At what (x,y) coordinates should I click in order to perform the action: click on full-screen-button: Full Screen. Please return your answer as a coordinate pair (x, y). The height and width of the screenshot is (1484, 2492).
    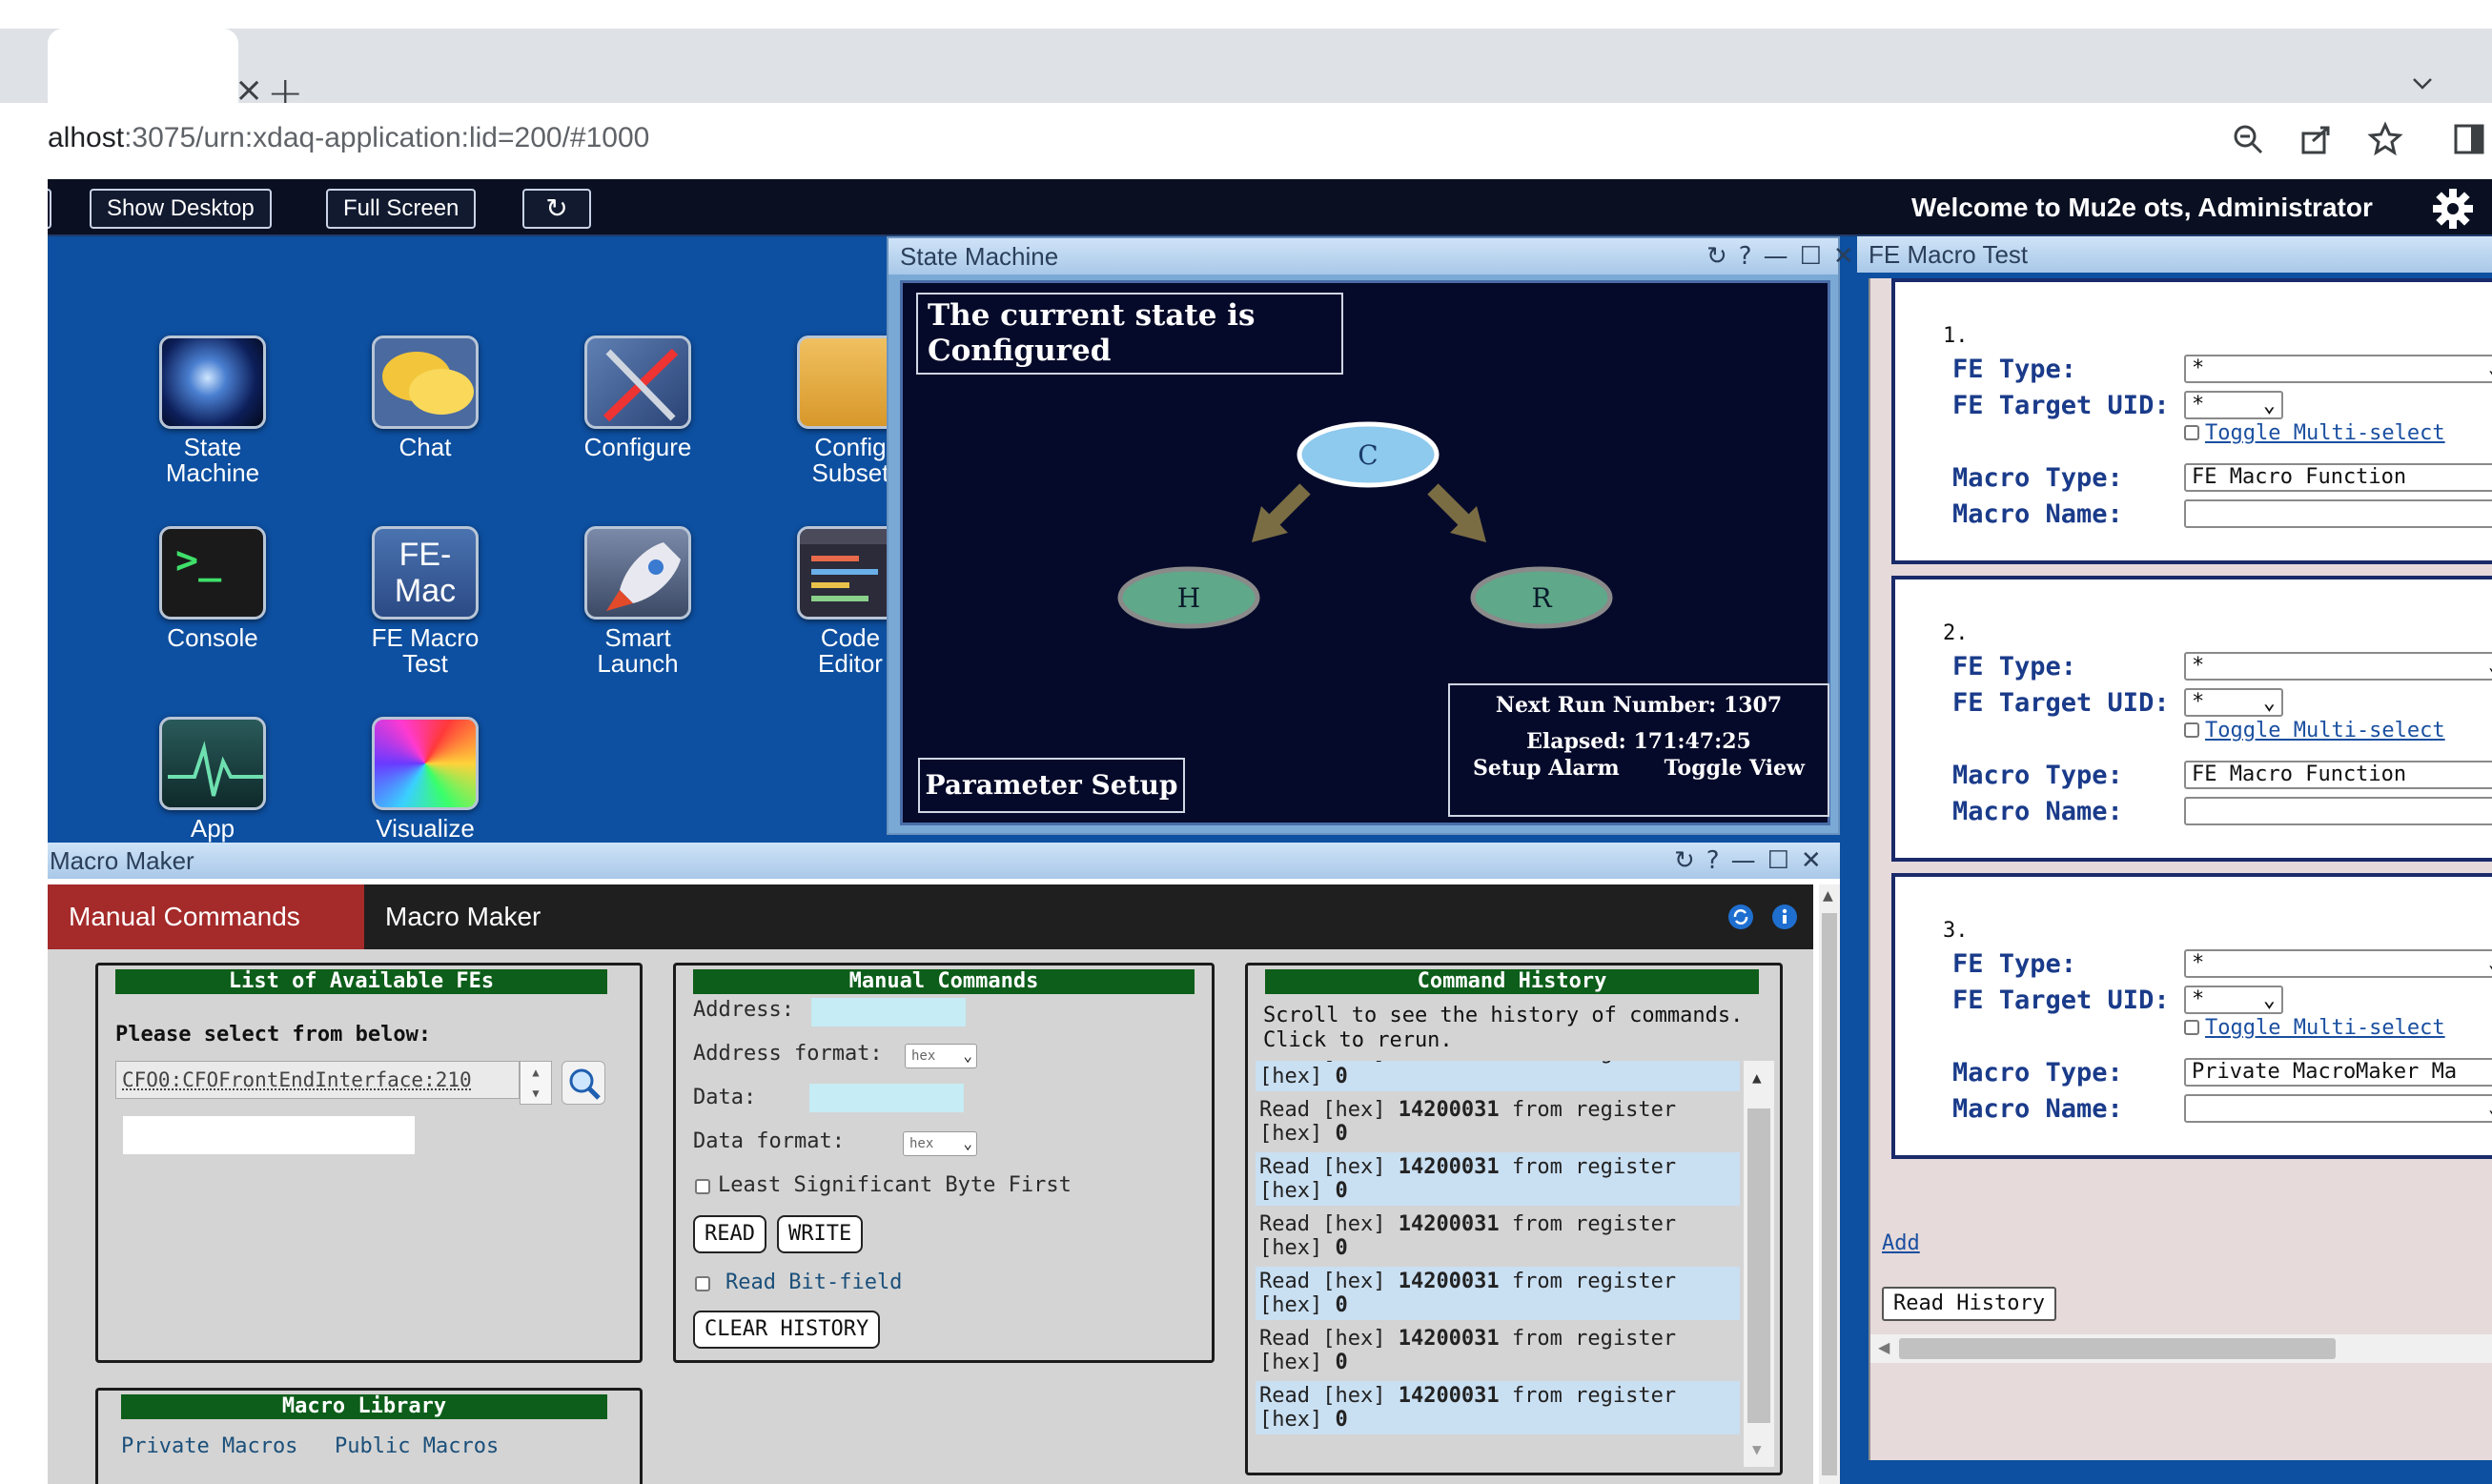
    Looking at the image, I should click on (401, 209).